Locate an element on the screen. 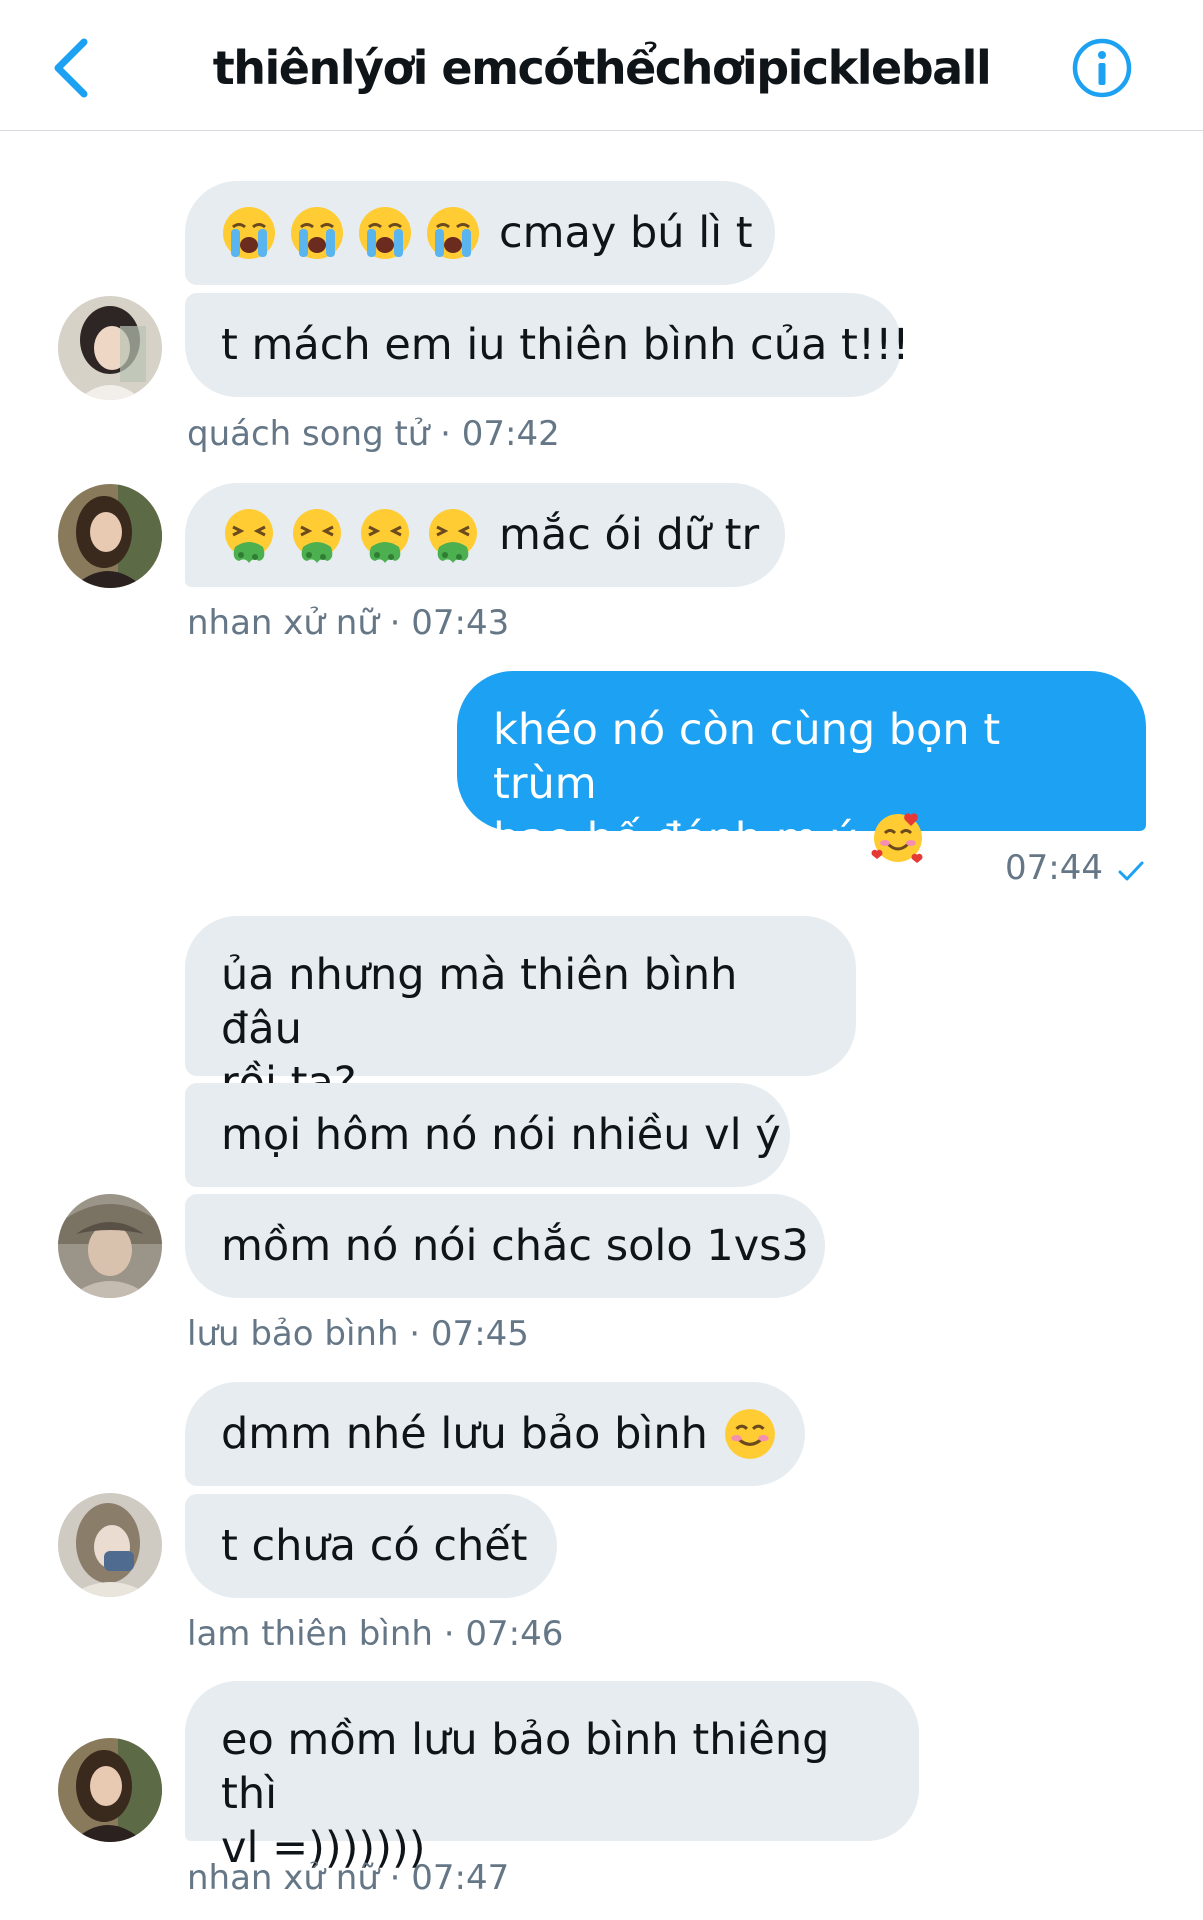  message-meta: lưu bảo bình · 07:45 is located at coordinates (358, 1334).